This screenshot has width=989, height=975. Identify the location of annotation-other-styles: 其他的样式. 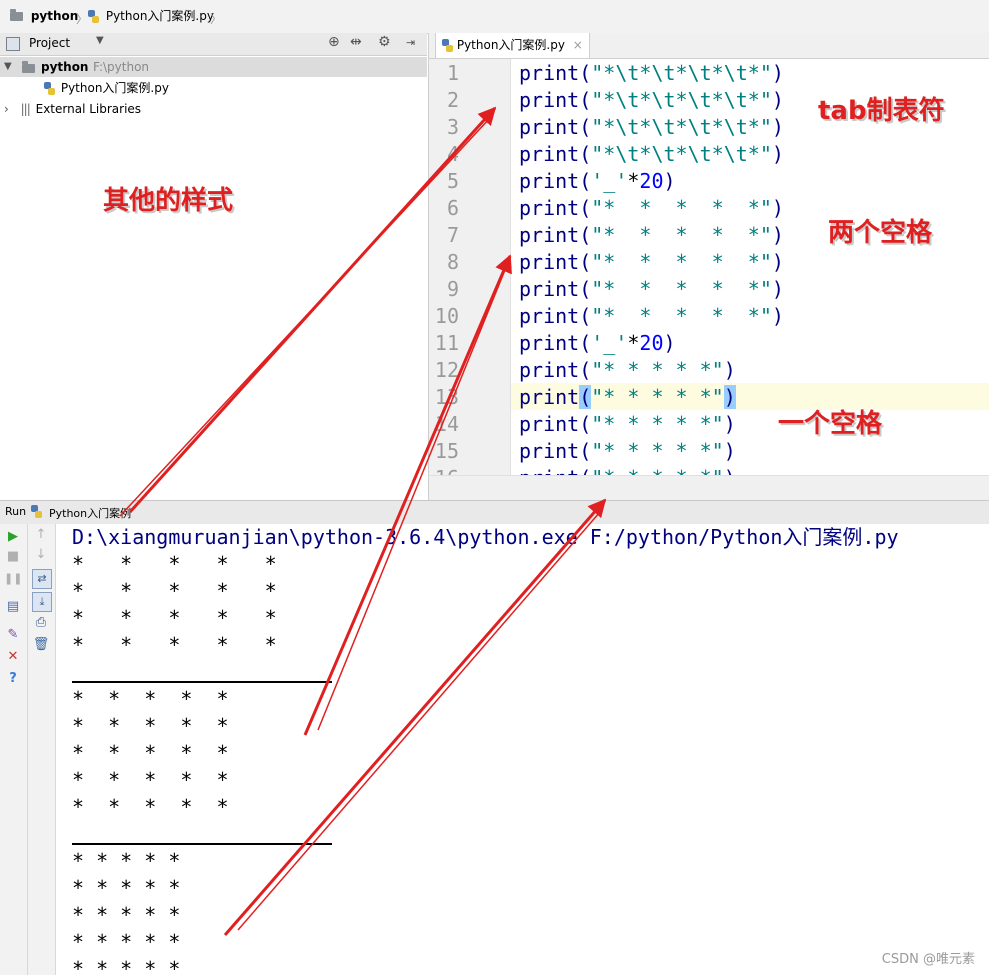
(168, 201).